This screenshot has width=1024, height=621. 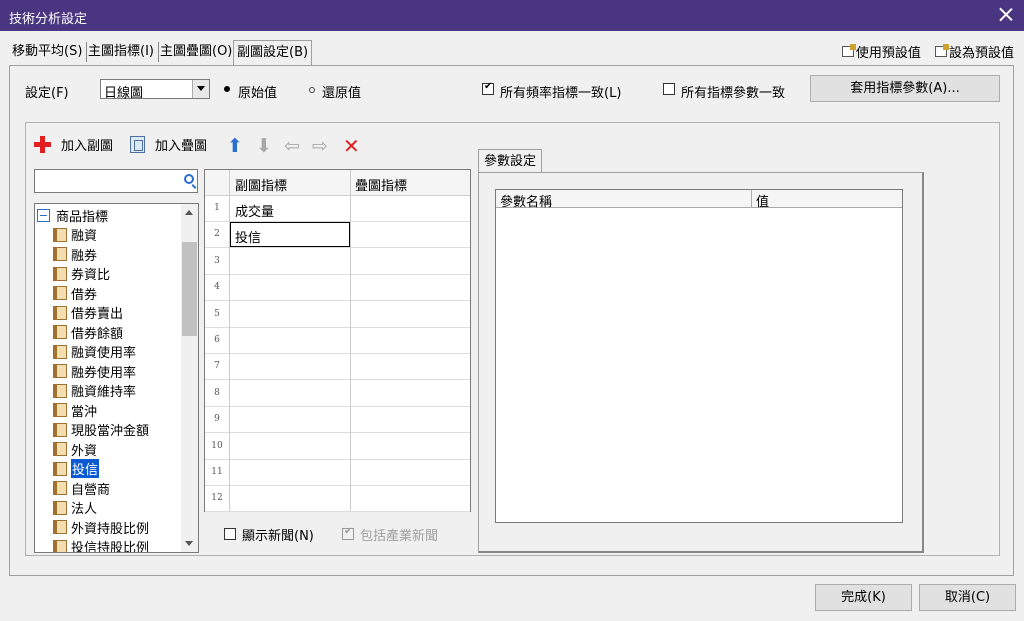 I want to click on move-up-icon: ⬆, so click(x=235, y=146).